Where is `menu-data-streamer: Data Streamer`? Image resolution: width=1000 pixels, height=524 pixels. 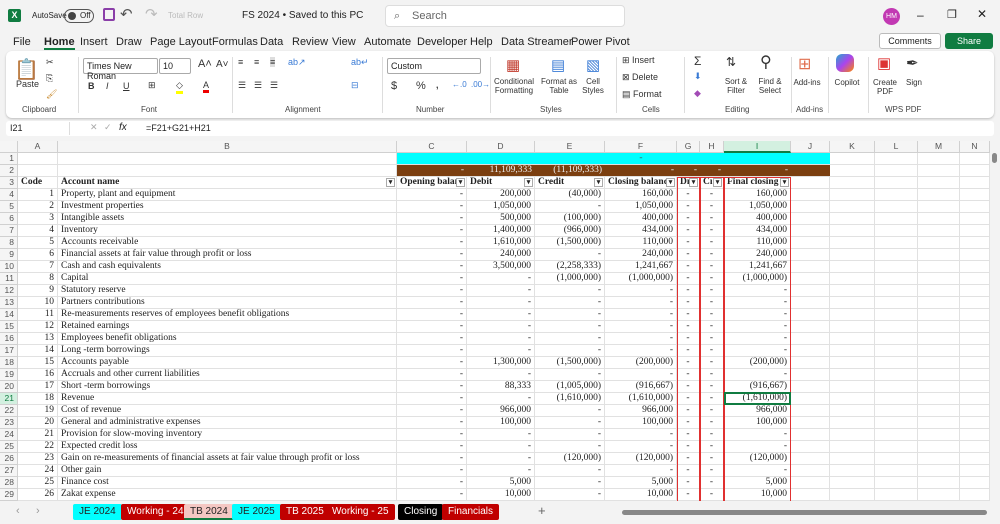 menu-data-streamer: Data Streamer is located at coordinates (537, 42).